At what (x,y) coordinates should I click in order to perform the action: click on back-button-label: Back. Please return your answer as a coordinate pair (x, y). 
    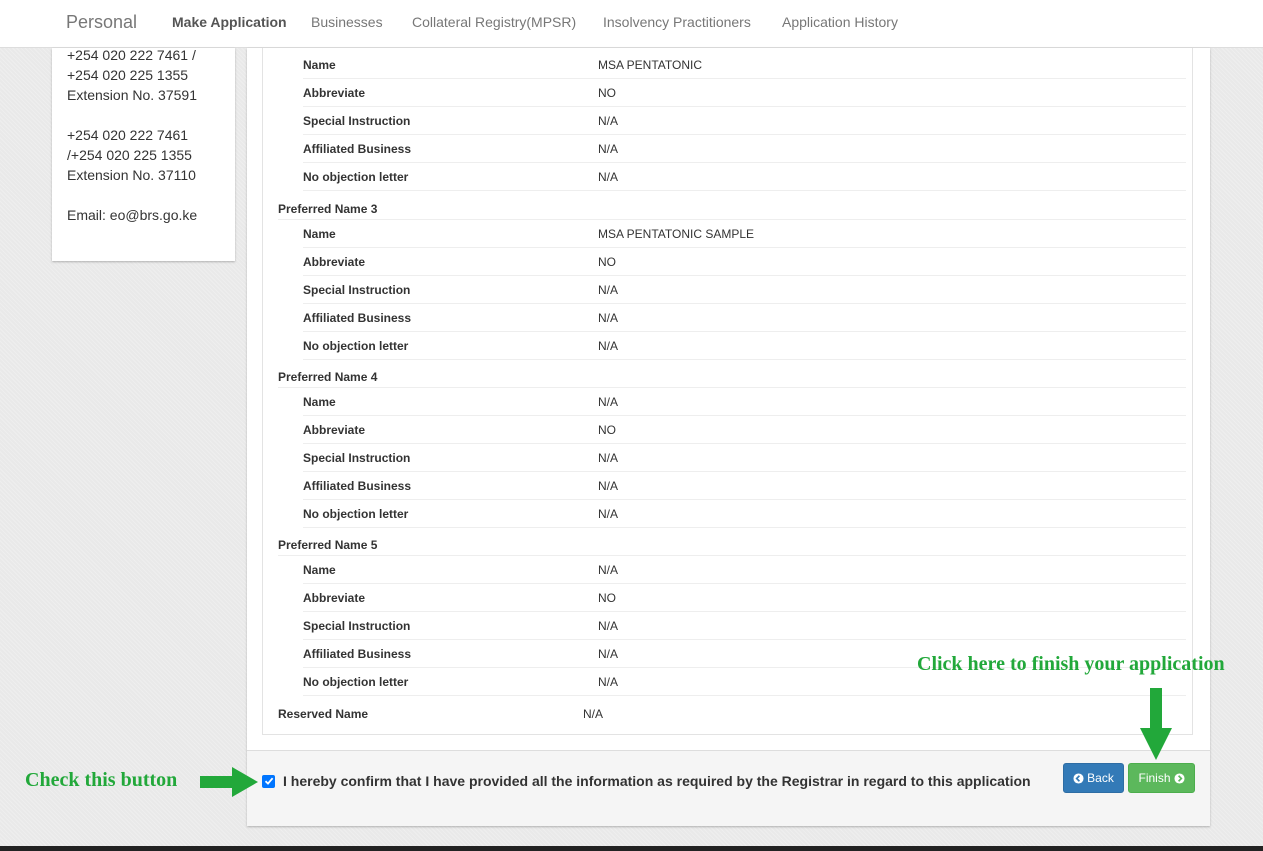
    Looking at the image, I should click on (1100, 778).